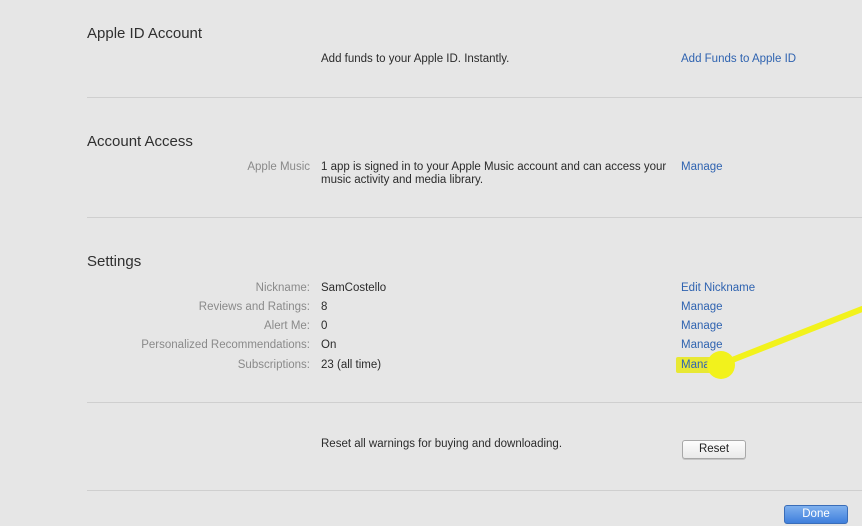 Image resolution: width=862 pixels, height=526 pixels. Describe the element at coordinates (721, 365) in the screenshot. I see `annotation-arrow-dot` at that location.